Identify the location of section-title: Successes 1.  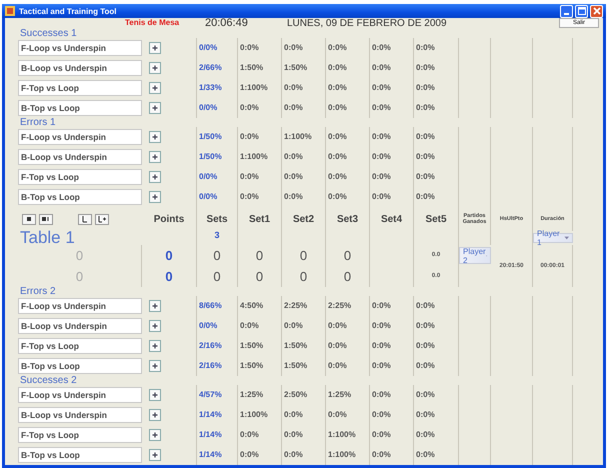
(49, 33).